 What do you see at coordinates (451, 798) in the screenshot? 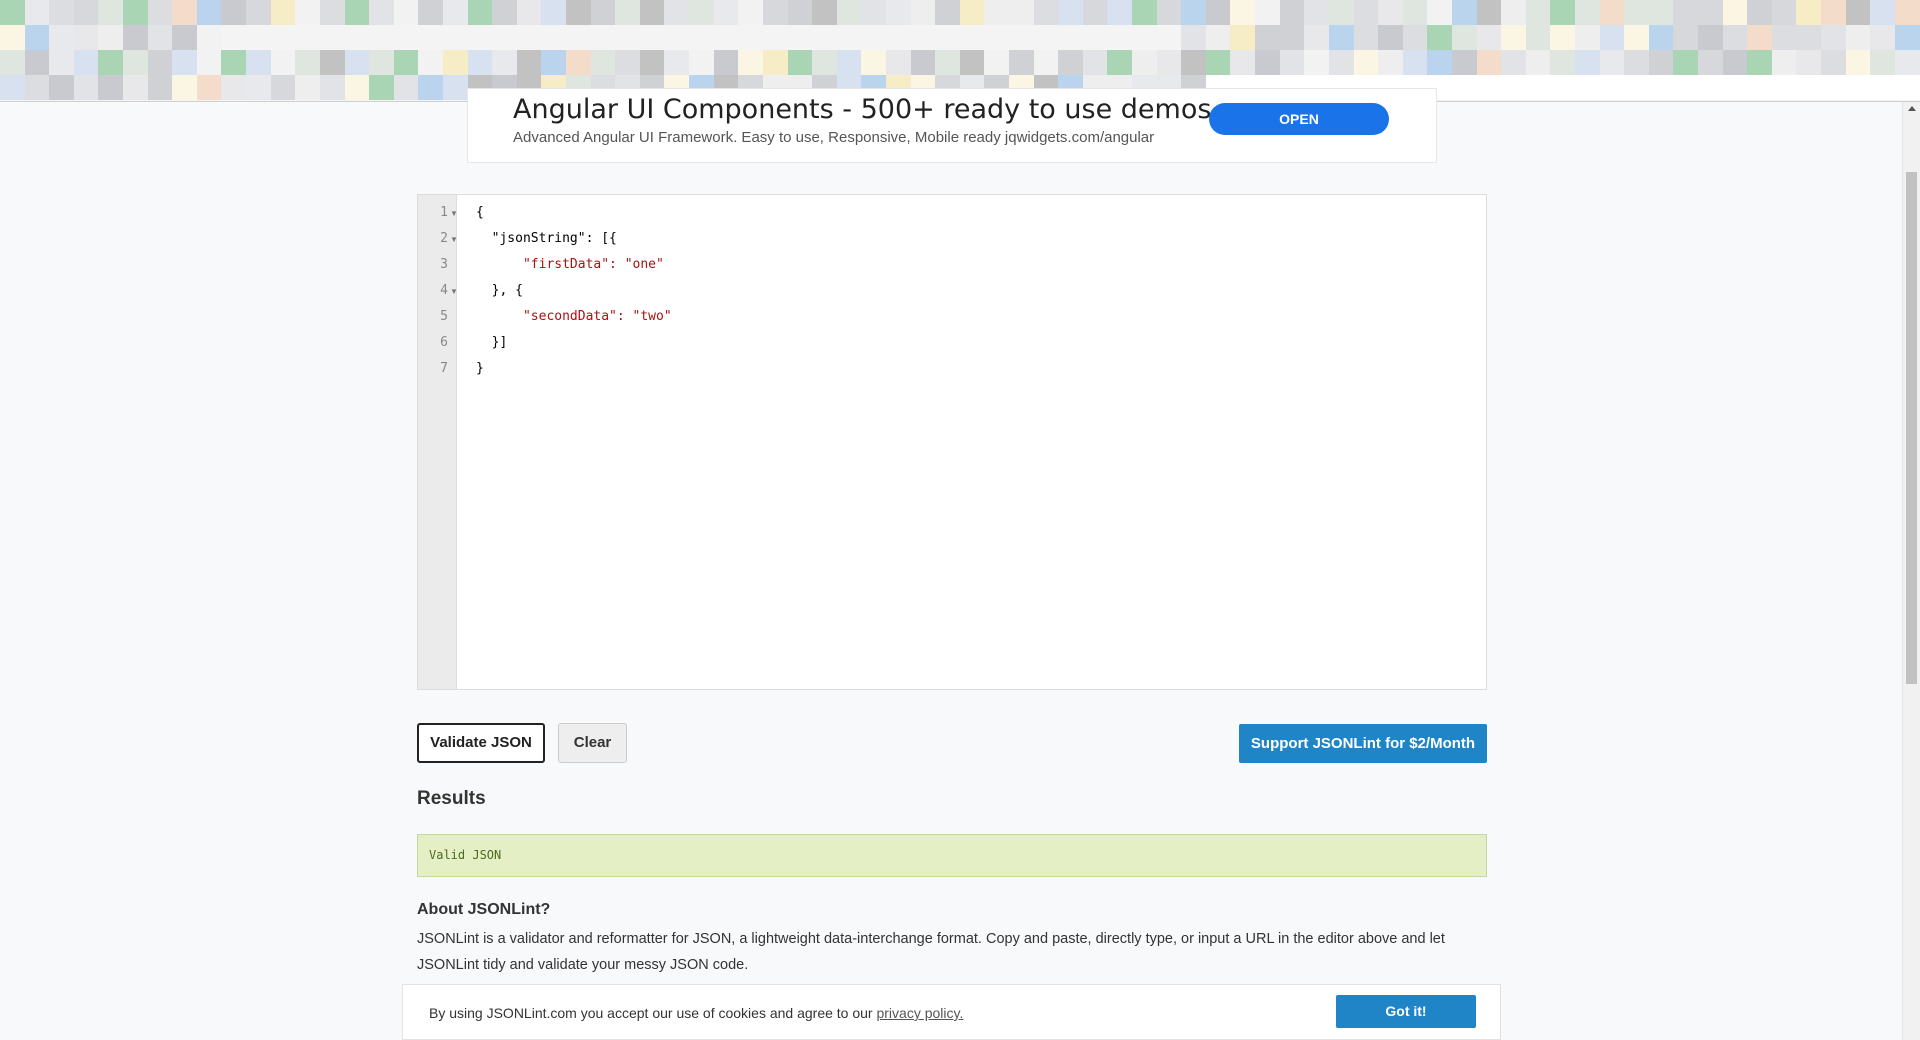
I see `results-heading: Results` at bounding box center [451, 798].